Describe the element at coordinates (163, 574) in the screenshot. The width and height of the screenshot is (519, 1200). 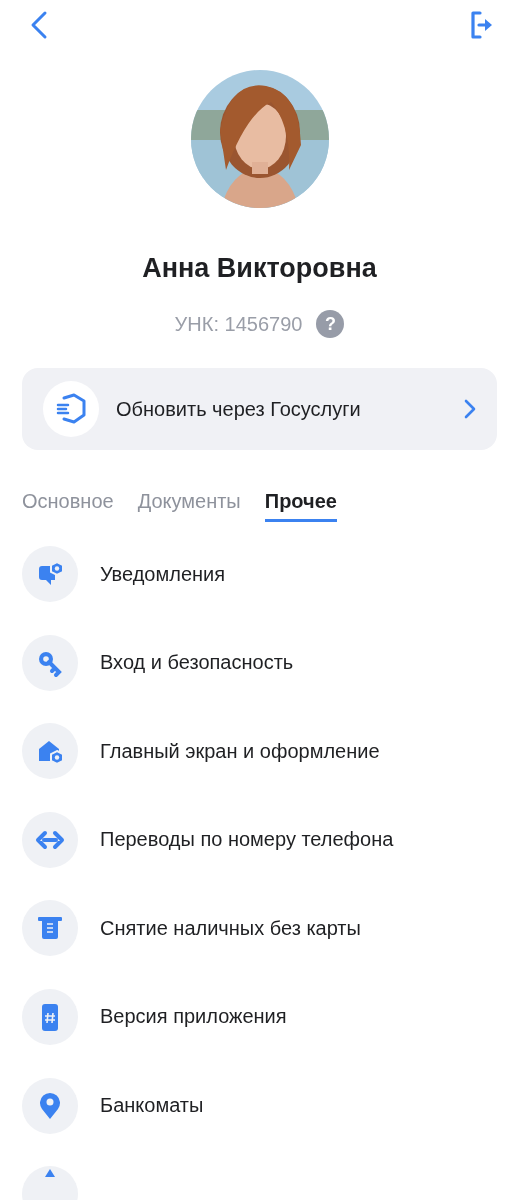
I see `menu-item: Уведомления` at that location.